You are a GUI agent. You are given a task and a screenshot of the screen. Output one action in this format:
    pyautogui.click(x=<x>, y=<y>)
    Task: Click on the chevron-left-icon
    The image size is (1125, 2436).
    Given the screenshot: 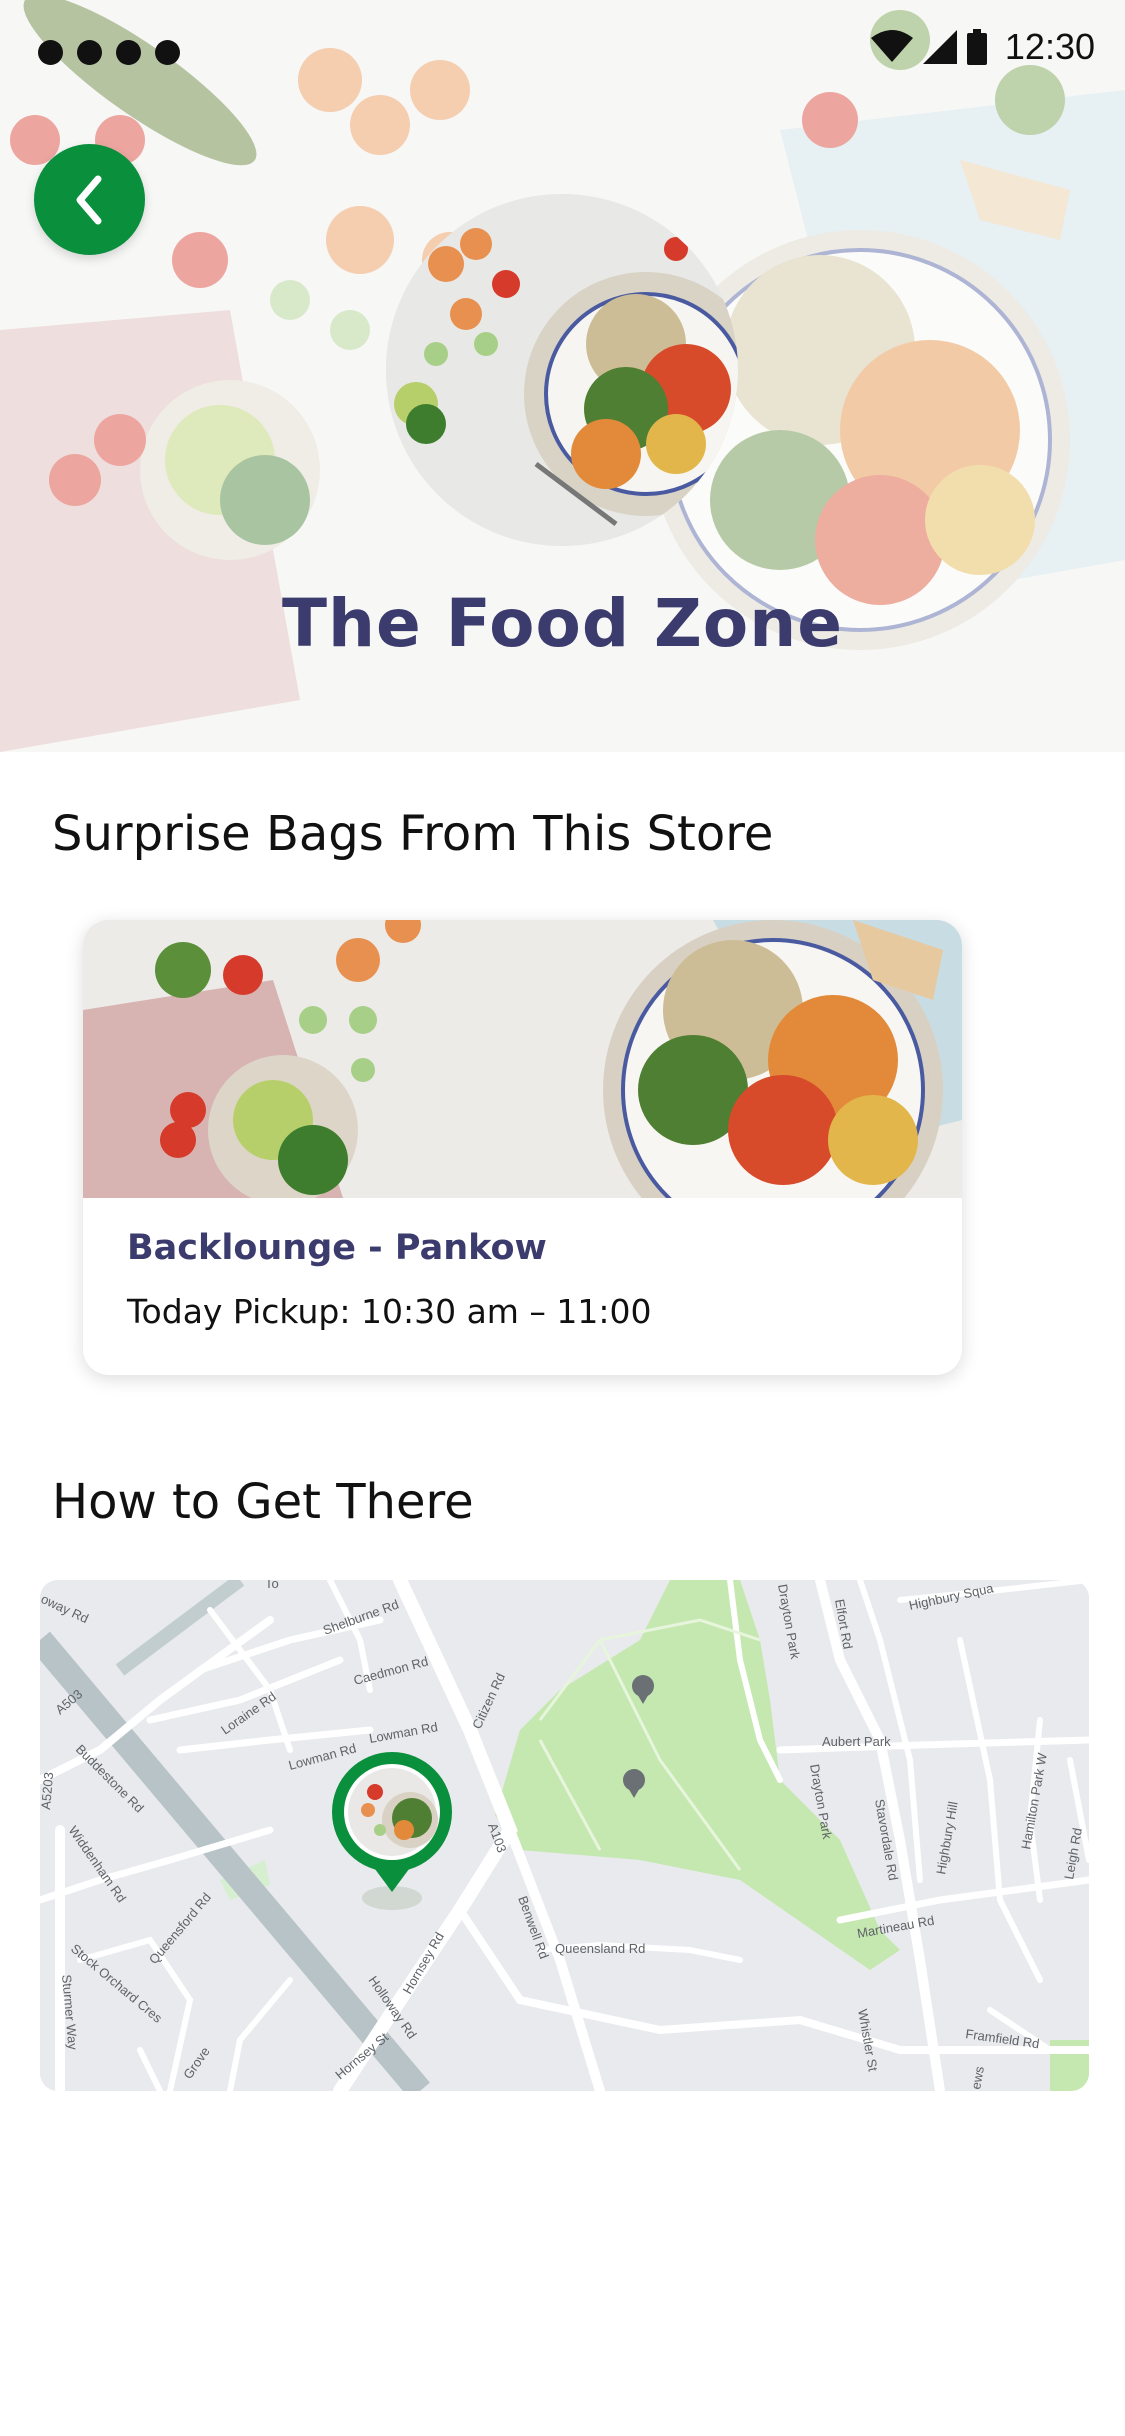 What is the action you would take?
    pyautogui.click(x=88, y=199)
    